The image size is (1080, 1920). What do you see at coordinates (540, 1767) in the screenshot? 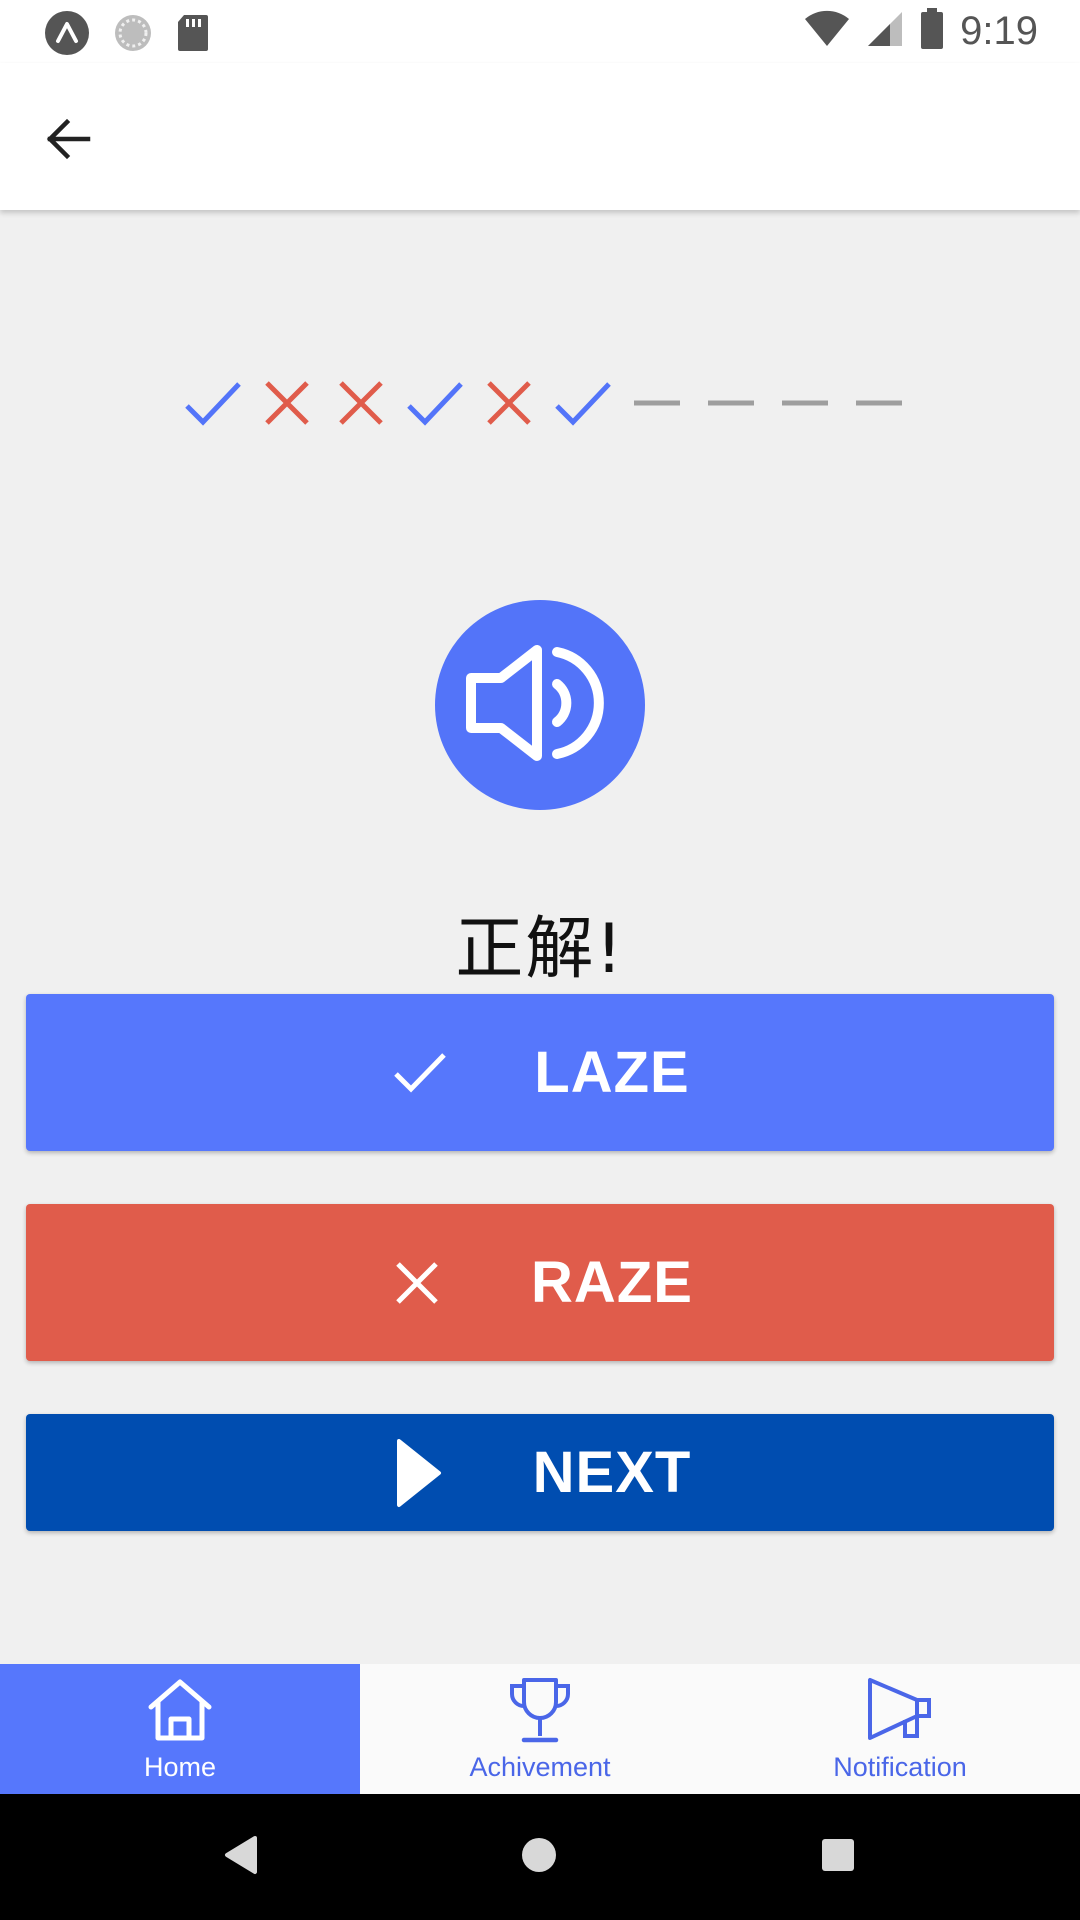
I see `nav-label-achivement: Achivement` at bounding box center [540, 1767].